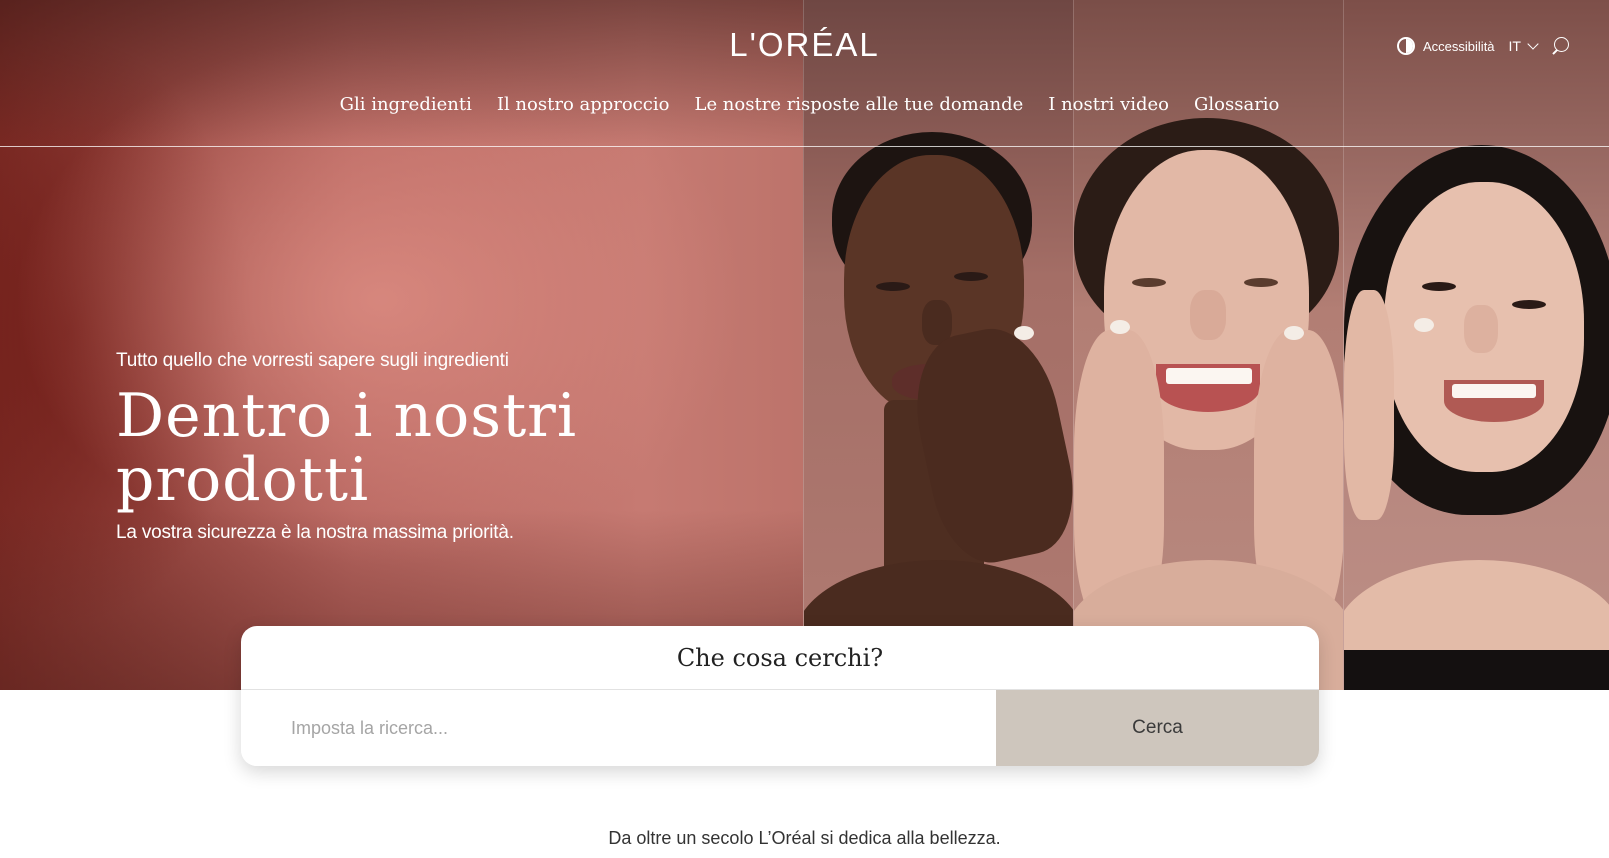 Image resolution: width=1609 pixels, height=858 pixels. What do you see at coordinates (1108, 104) in the screenshot?
I see `nav-item-video: I nostri video` at bounding box center [1108, 104].